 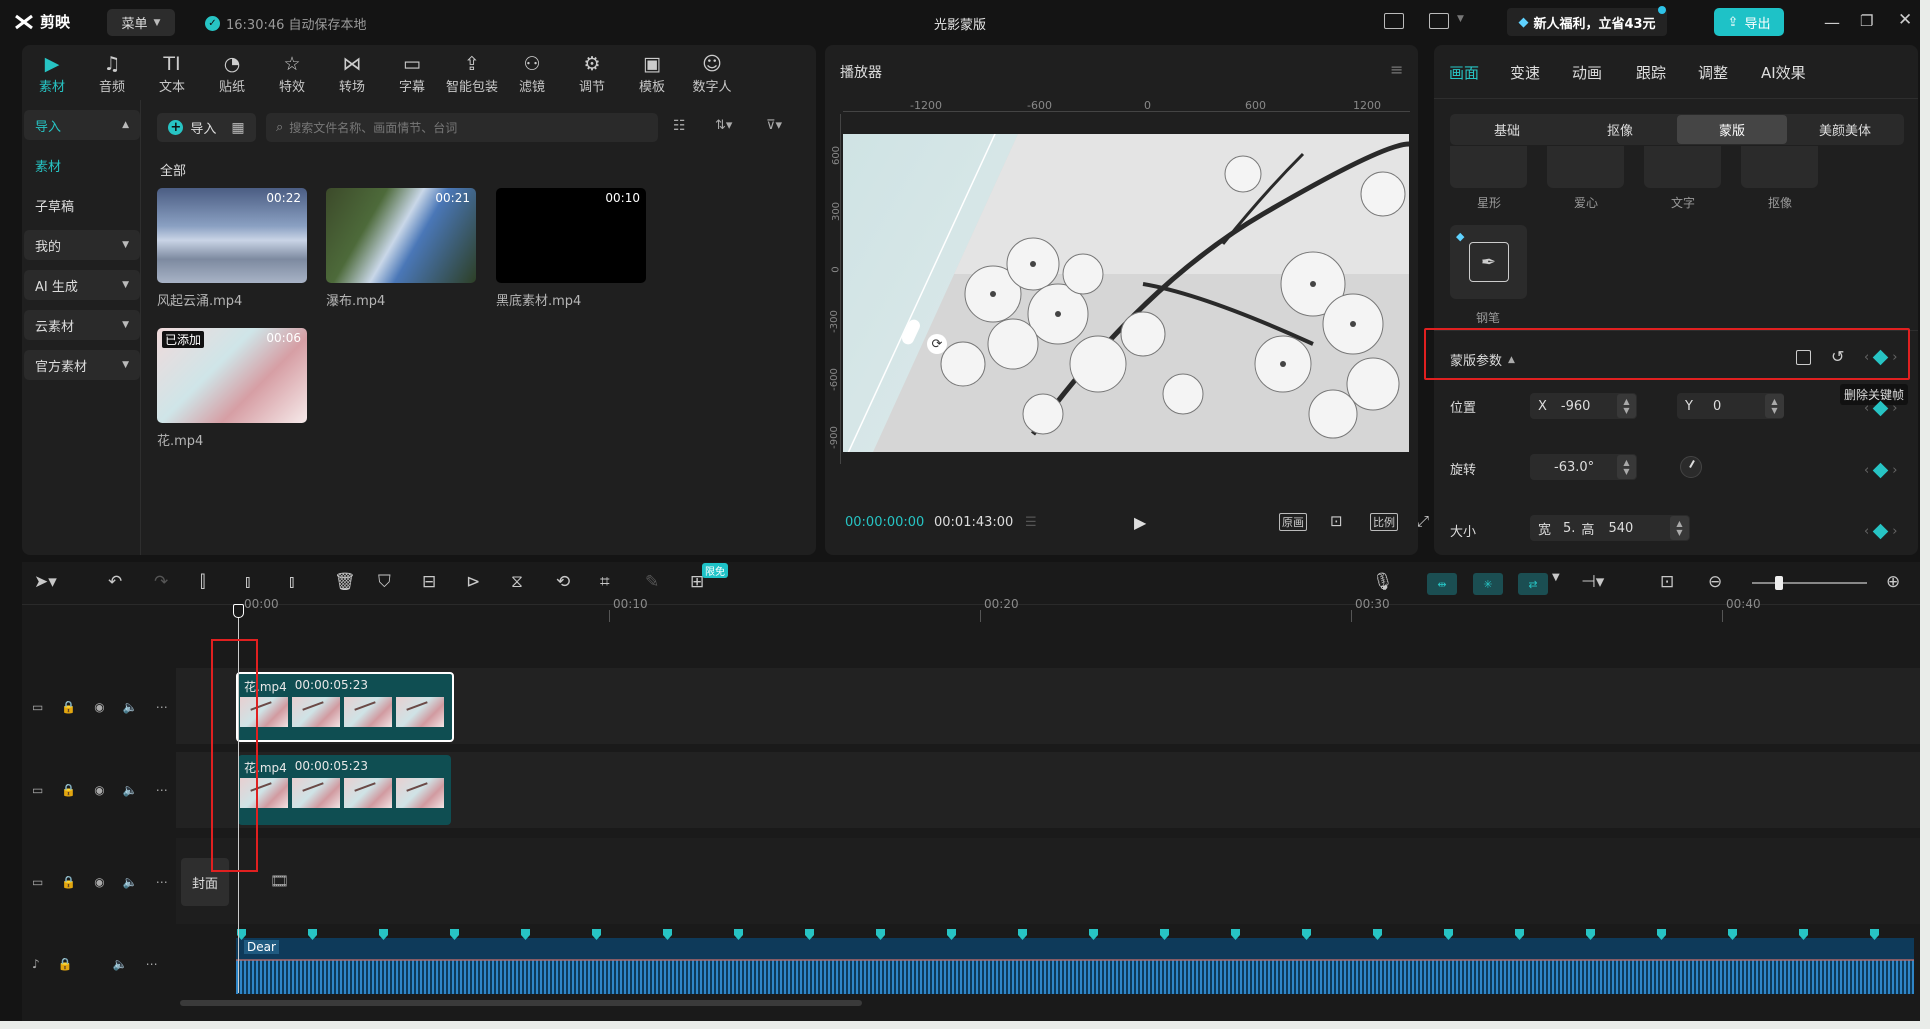 I want to click on auto-snap-icon: ✳, so click(x=1488, y=584).